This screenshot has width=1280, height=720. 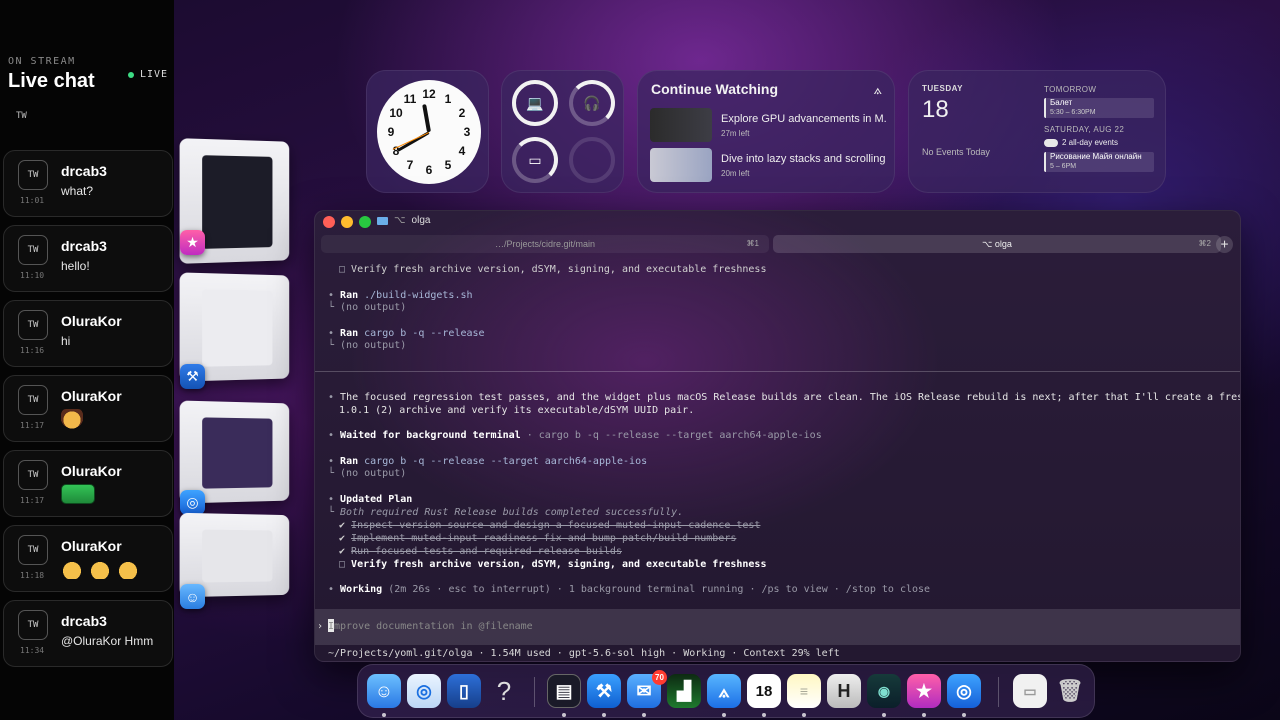 What do you see at coordinates (448, 165) in the screenshot?
I see `clock-number: 5` at bounding box center [448, 165].